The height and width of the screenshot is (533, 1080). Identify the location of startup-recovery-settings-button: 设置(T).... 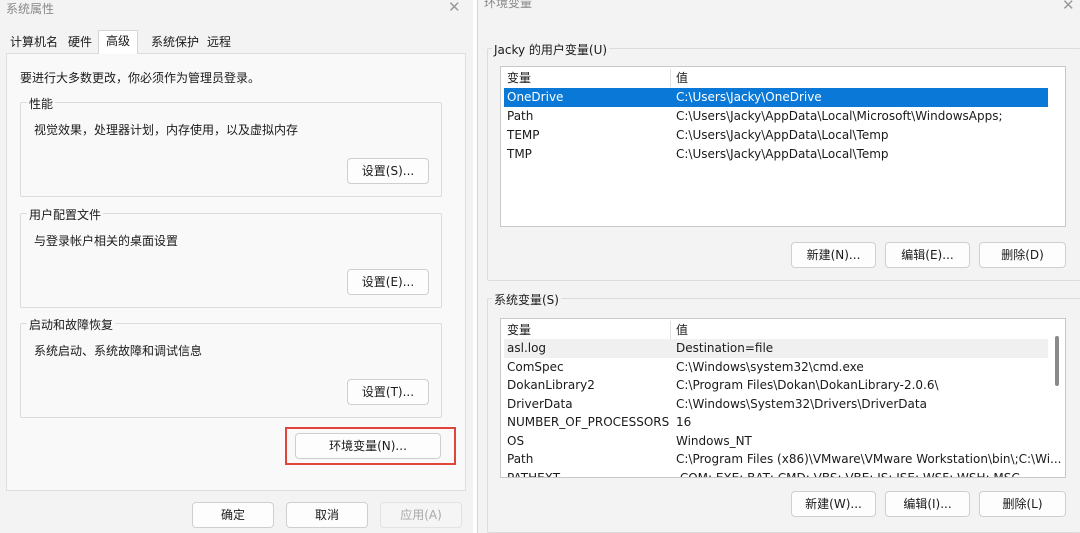
(388, 392).